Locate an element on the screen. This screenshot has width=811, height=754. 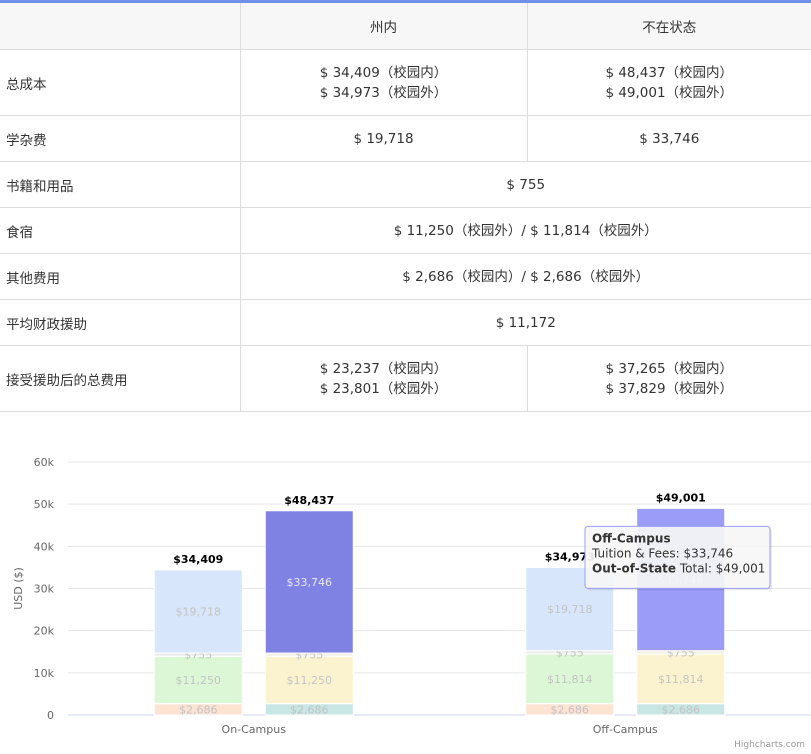
cell-line: $ 37,265（校园内） is located at coordinates (669, 368).